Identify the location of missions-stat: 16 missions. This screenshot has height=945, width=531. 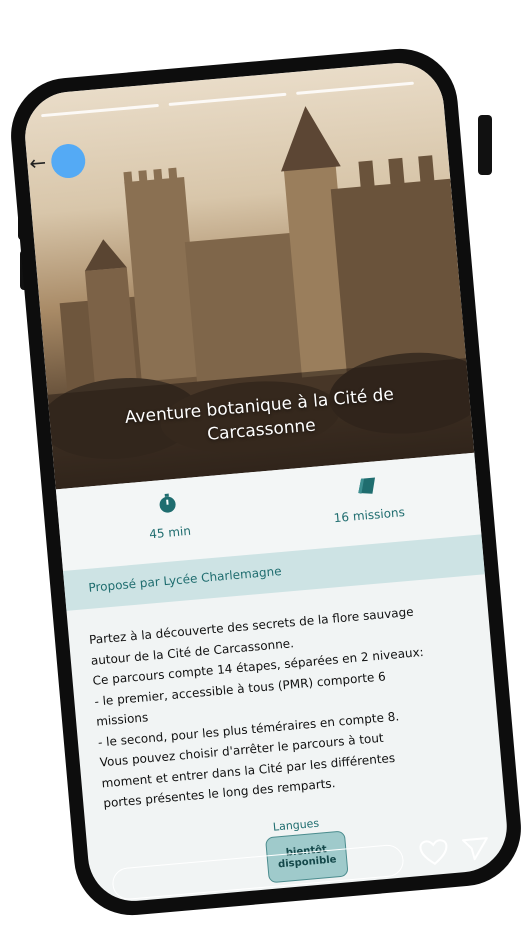
(367, 499).